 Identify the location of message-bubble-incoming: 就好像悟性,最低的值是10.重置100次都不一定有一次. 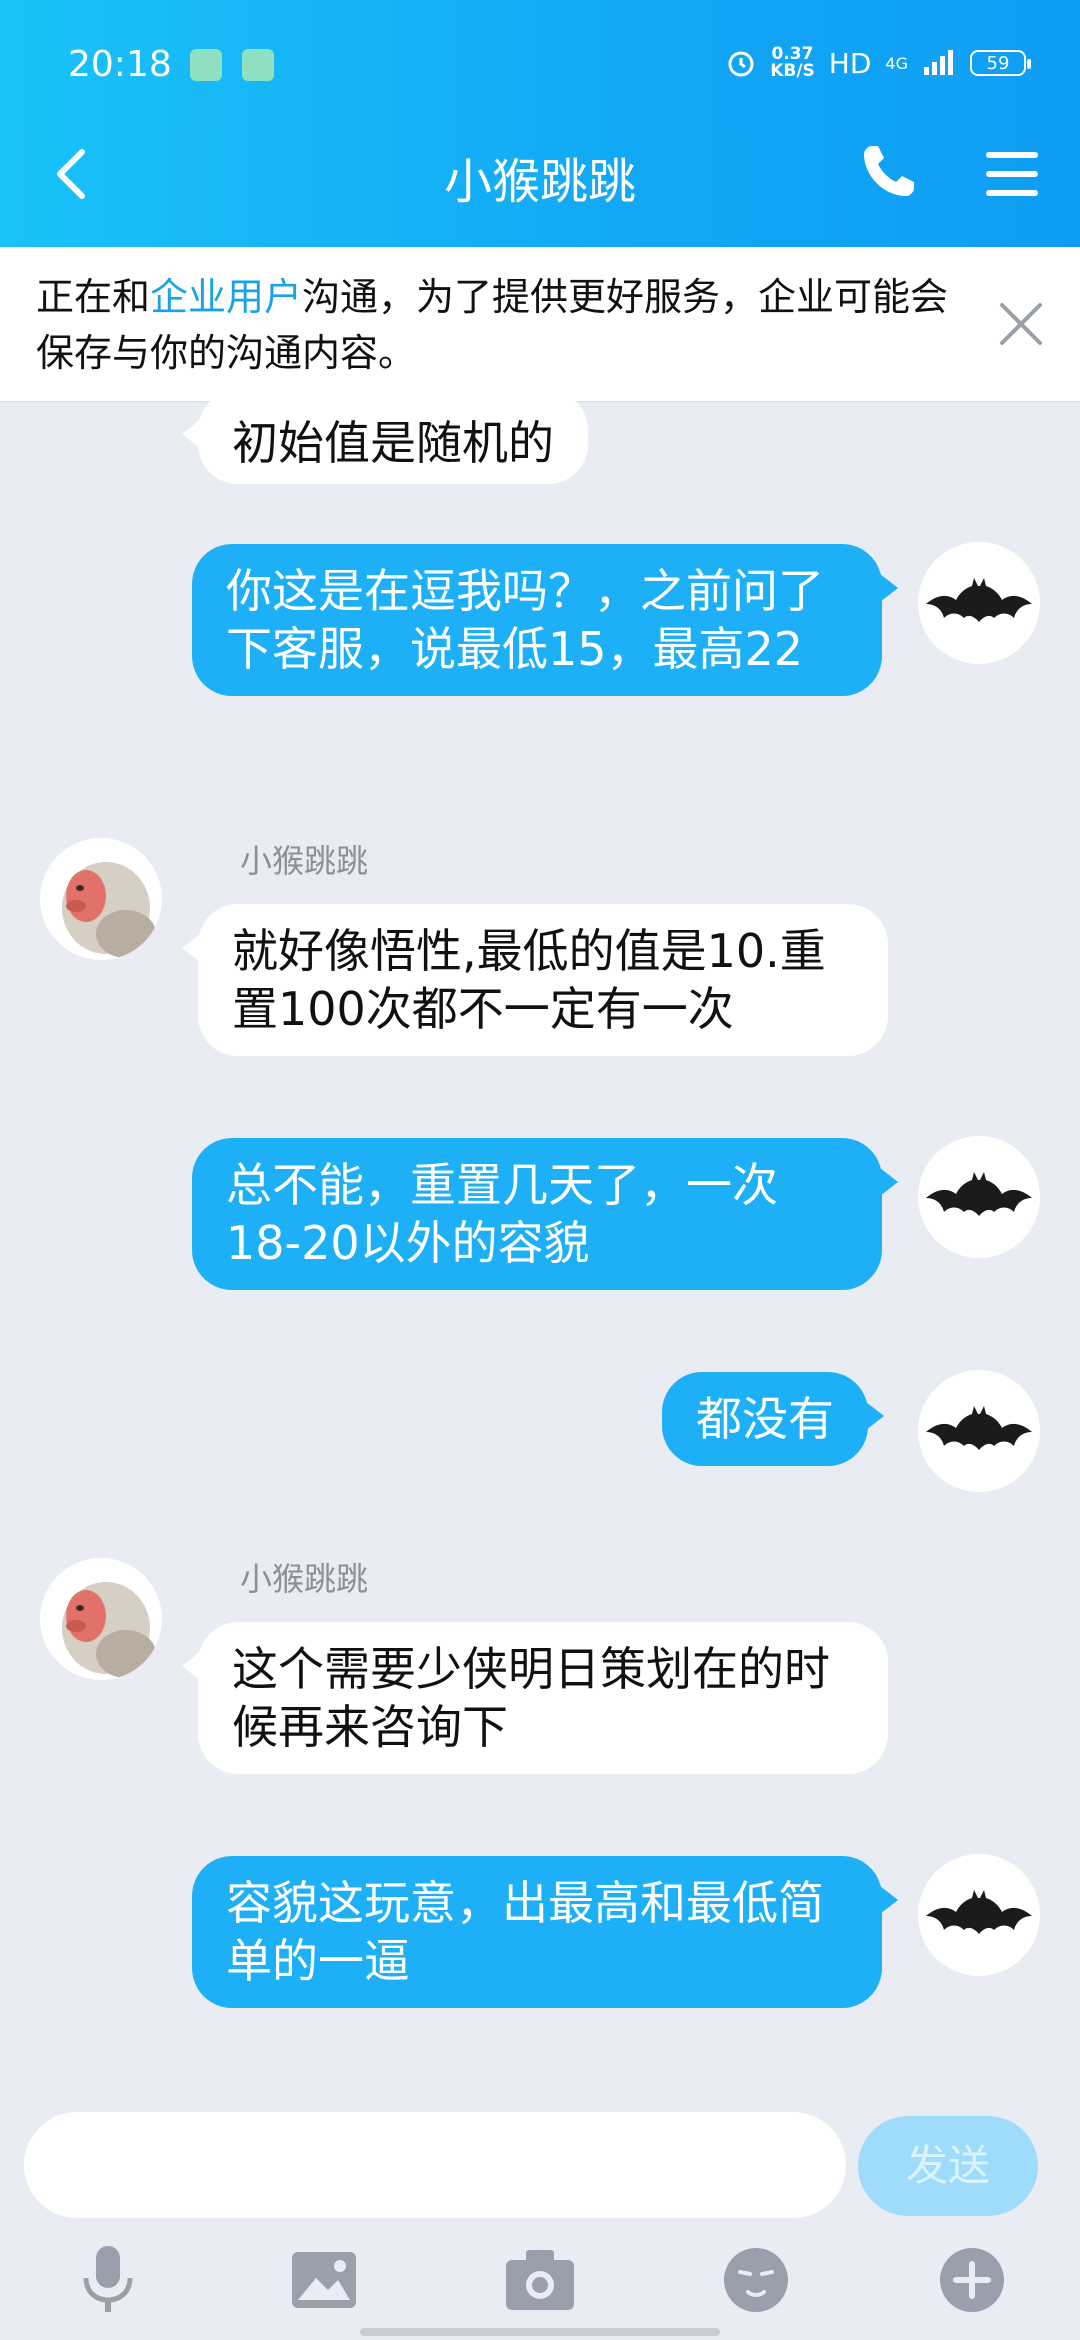
(535, 980).